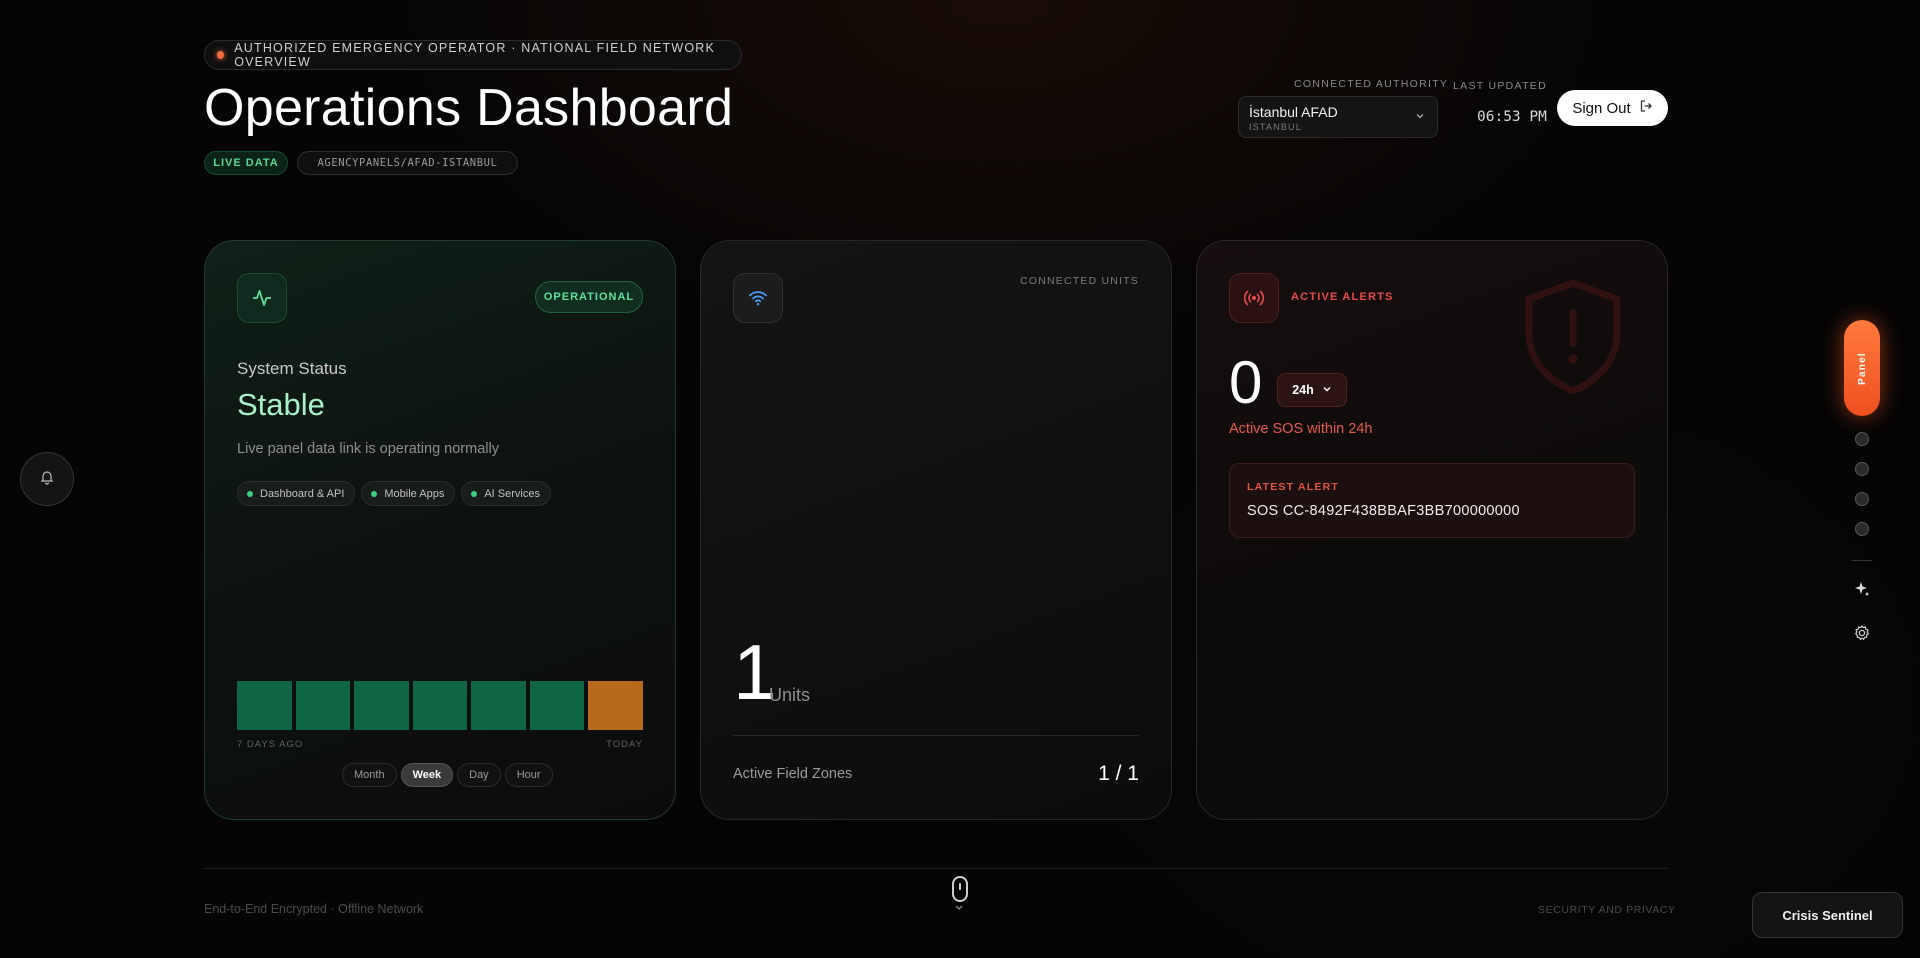 Image resolution: width=1920 pixels, height=958 pixels. I want to click on crisis-sentinel-button: Crisis Sentinel, so click(1827, 915).